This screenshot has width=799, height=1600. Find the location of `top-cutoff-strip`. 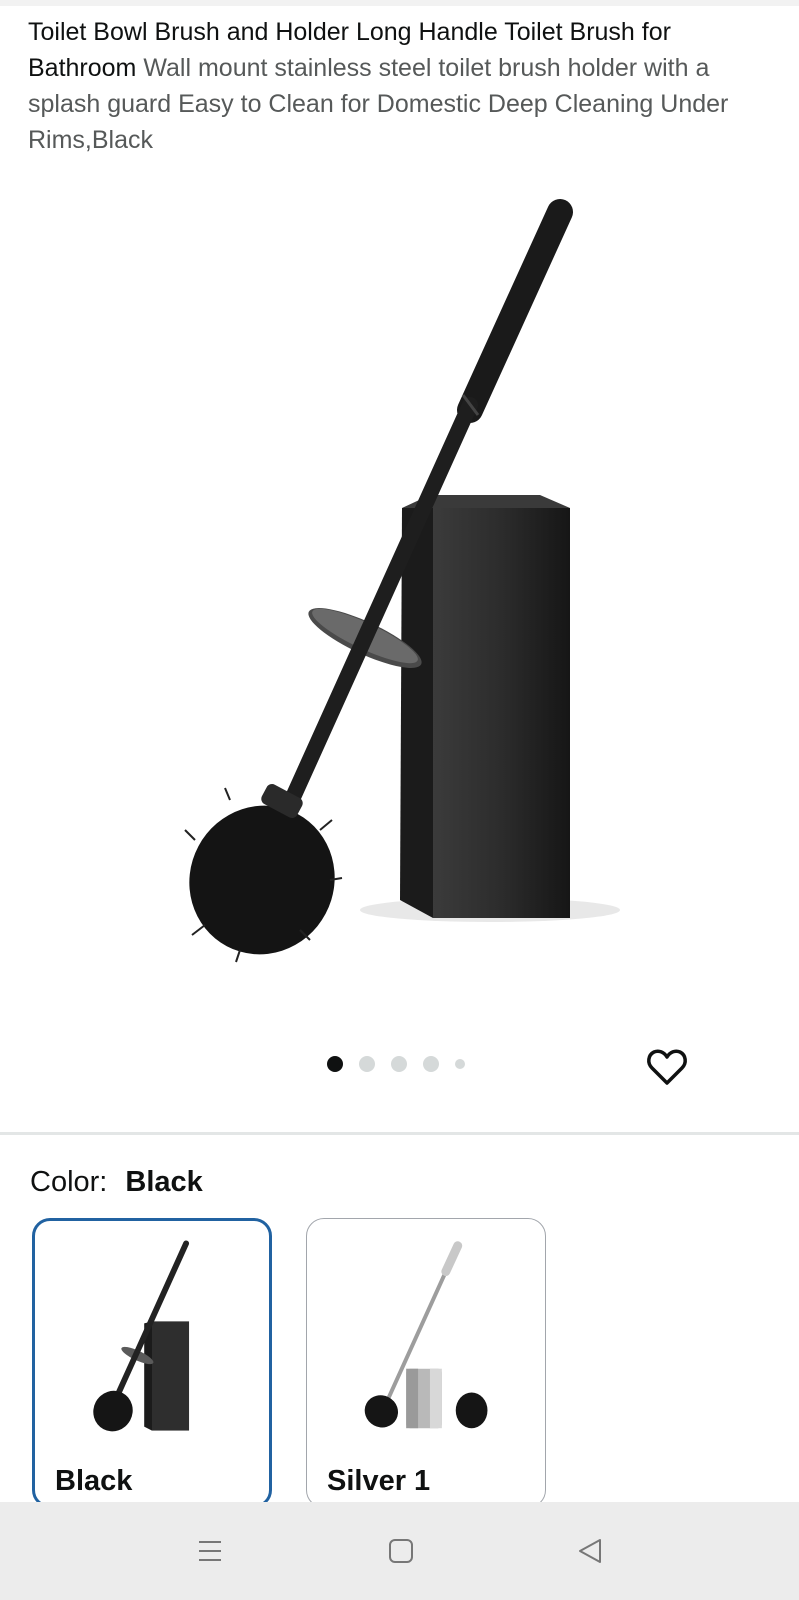

top-cutoff-strip is located at coordinates (399, 3).